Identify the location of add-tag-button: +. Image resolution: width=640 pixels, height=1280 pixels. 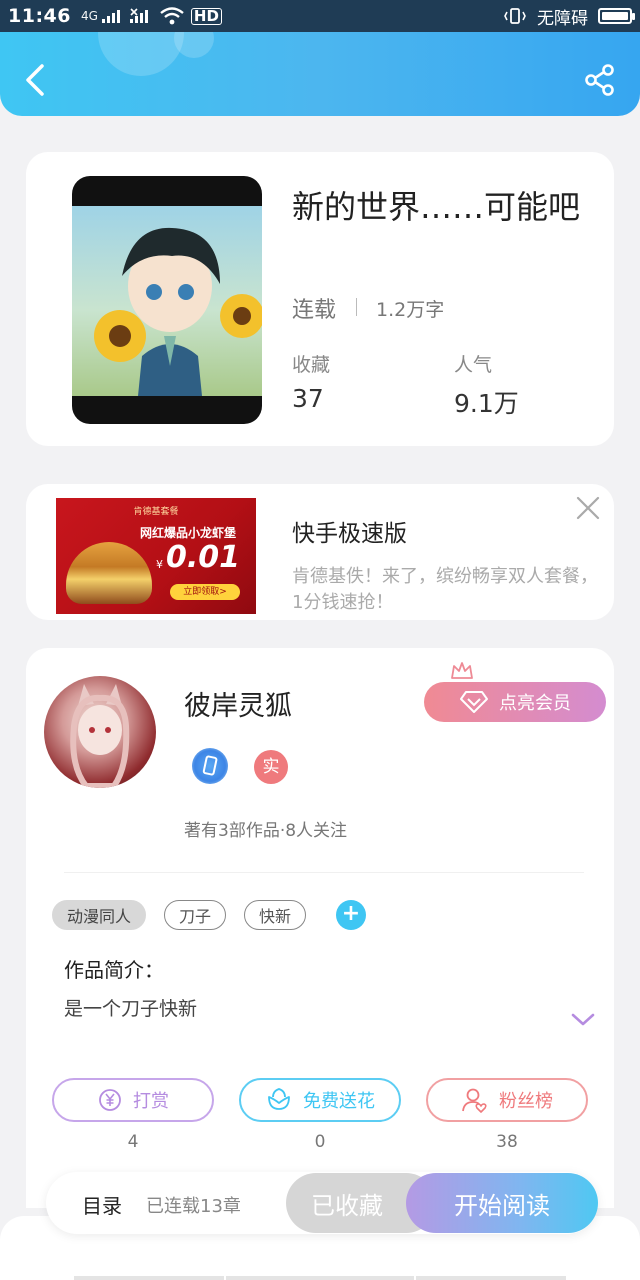
(351, 915).